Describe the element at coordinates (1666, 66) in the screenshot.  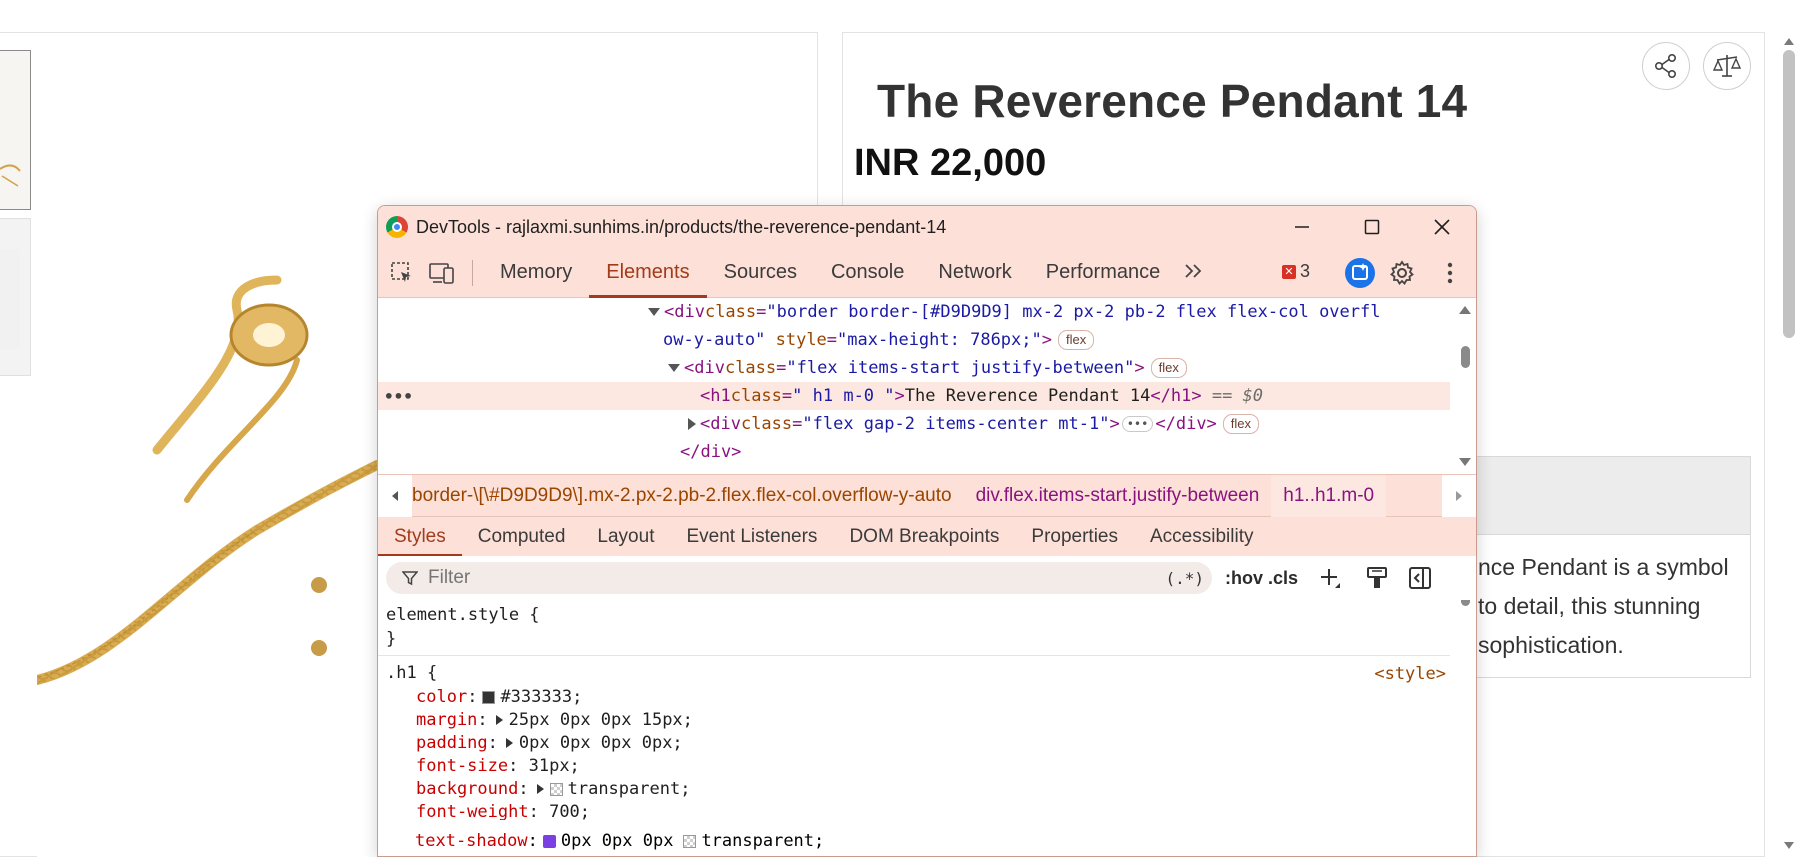
I see `share-button` at that location.